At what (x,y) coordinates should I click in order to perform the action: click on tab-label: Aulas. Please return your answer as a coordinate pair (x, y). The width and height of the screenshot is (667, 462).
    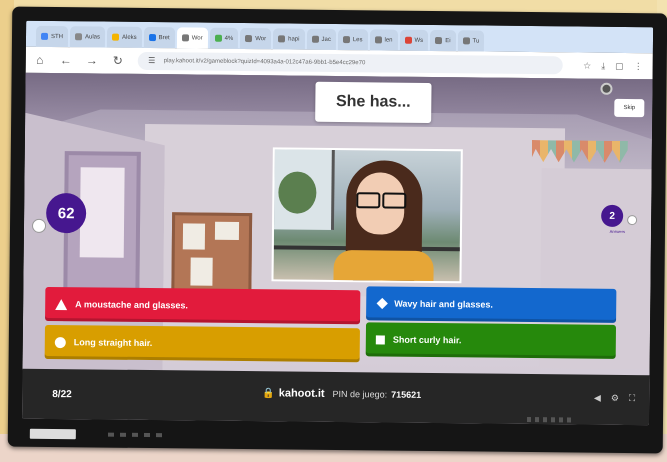
    Looking at the image, I should click on (92, 37).